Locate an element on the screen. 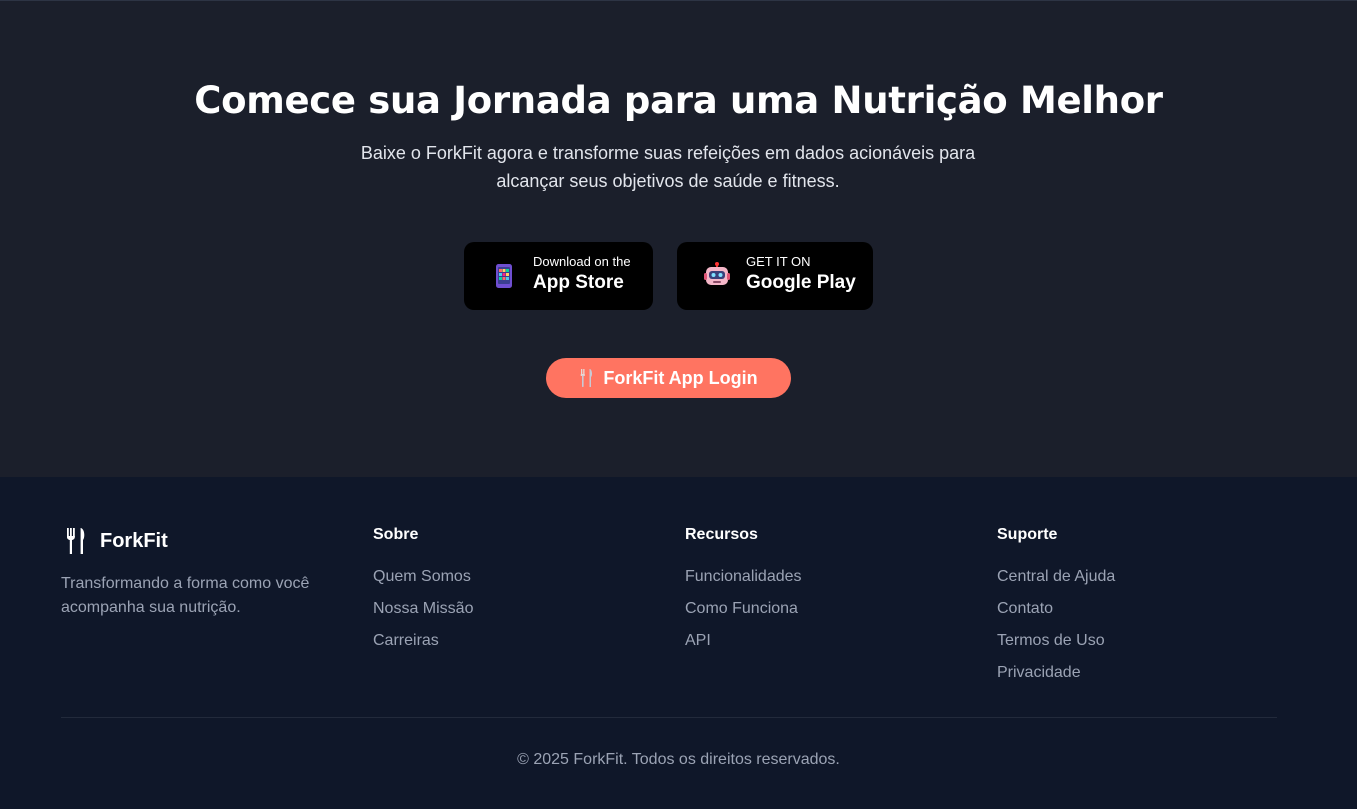 The width and height of the screenshot is (1357, 809). forkfit-login-button: ForkFit App Login is located at coordinates (668, 378).